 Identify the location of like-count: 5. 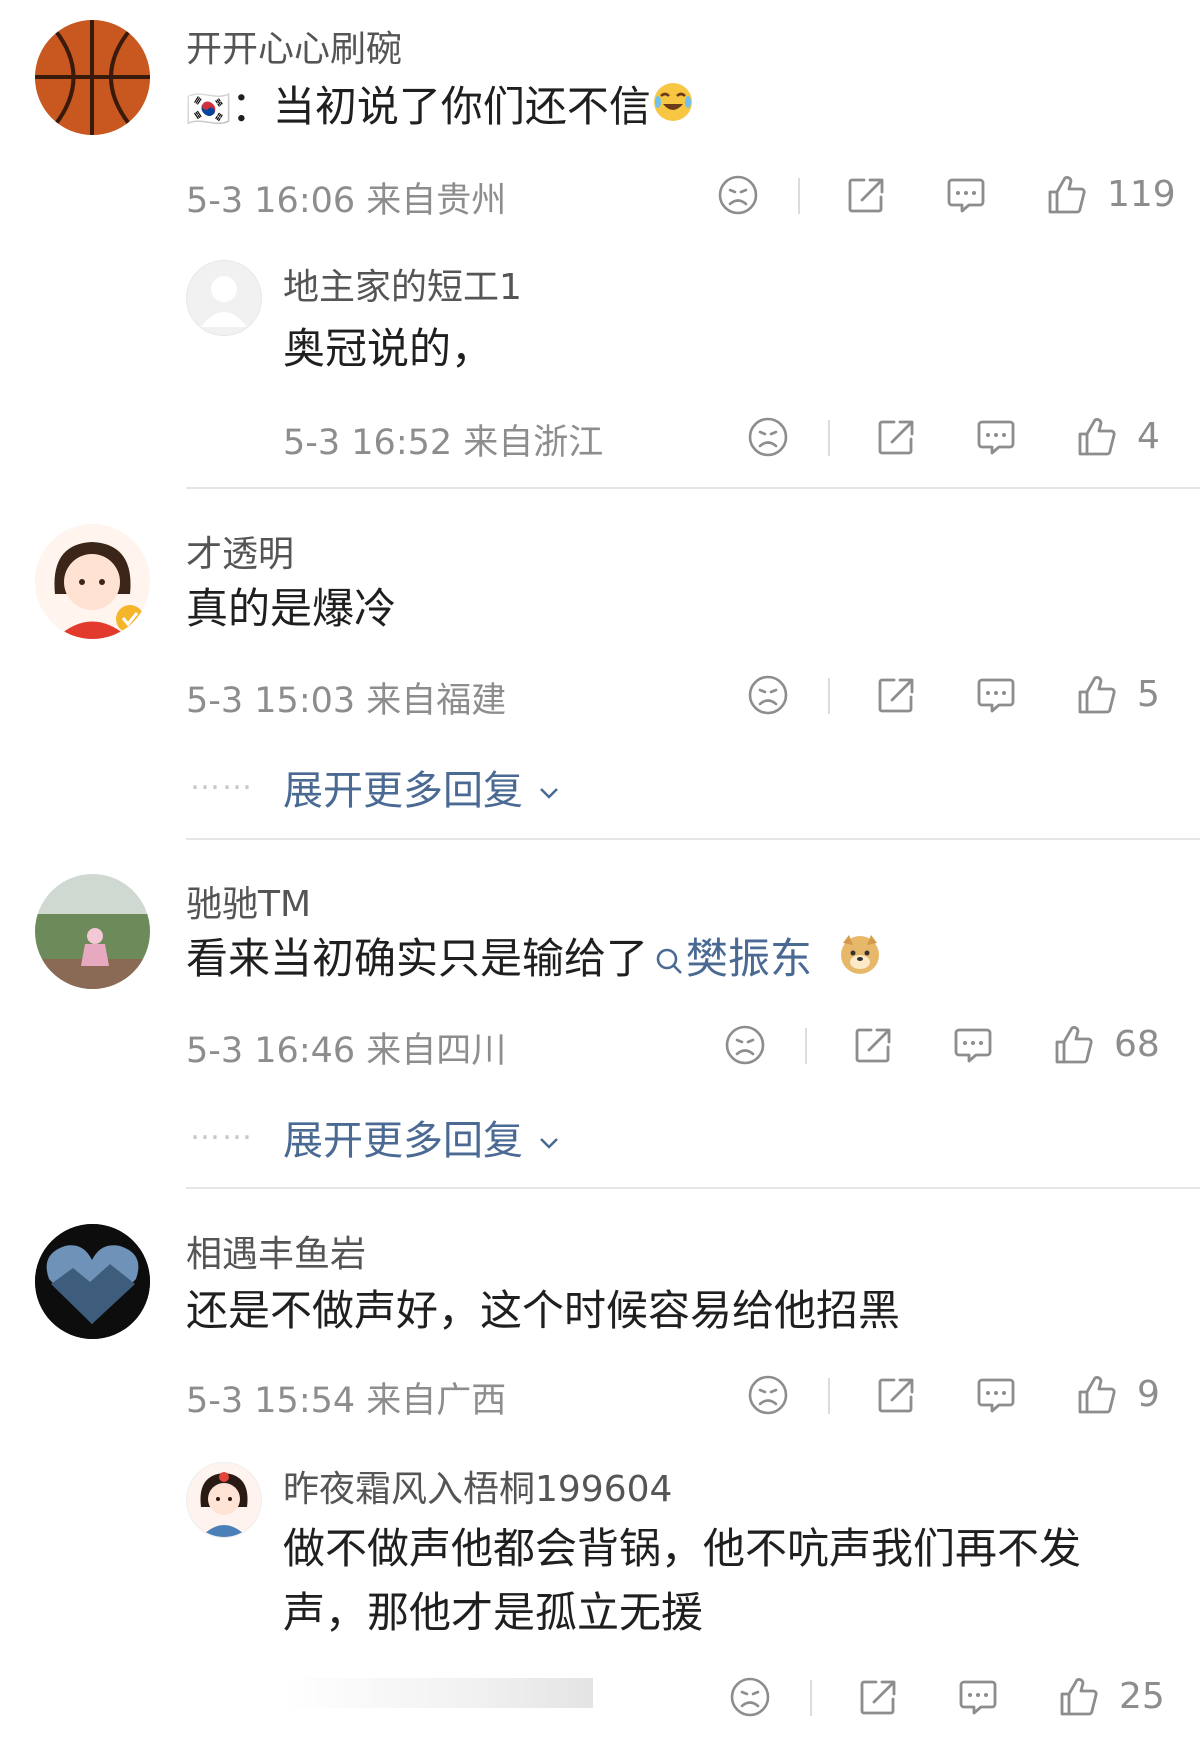
(1148, 694).